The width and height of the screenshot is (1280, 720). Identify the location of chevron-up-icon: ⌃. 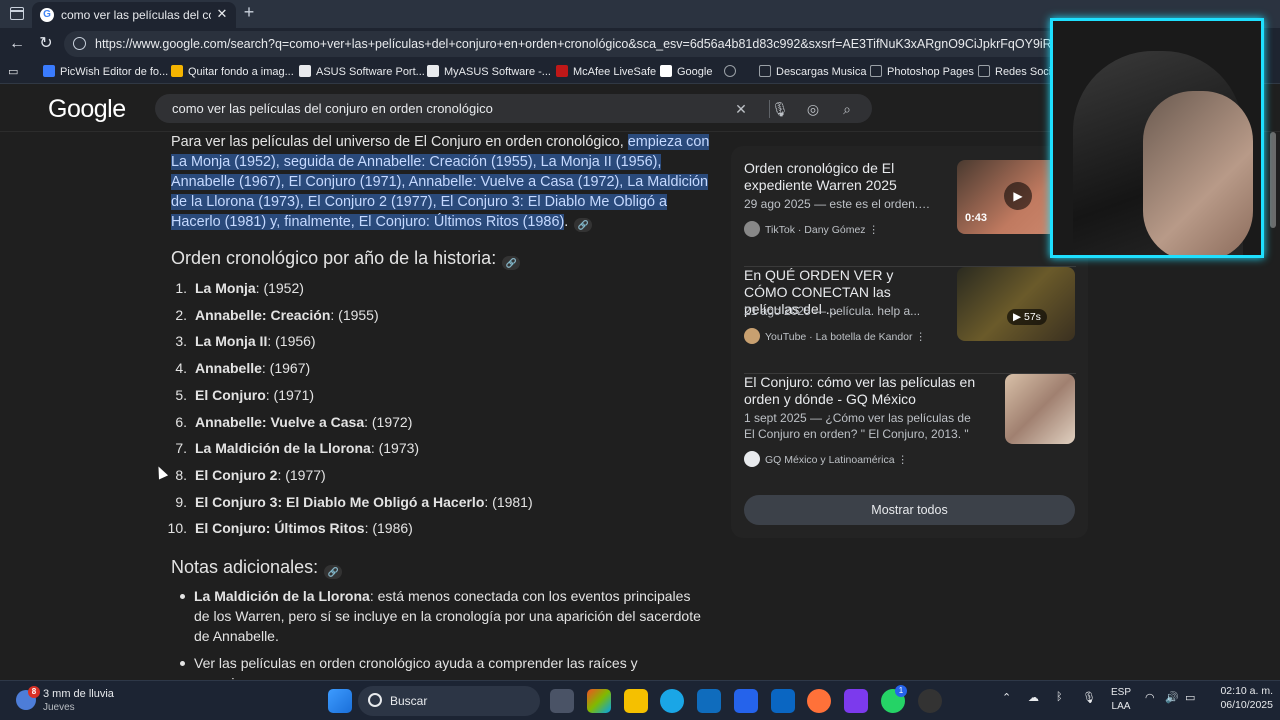
(1006, 697).